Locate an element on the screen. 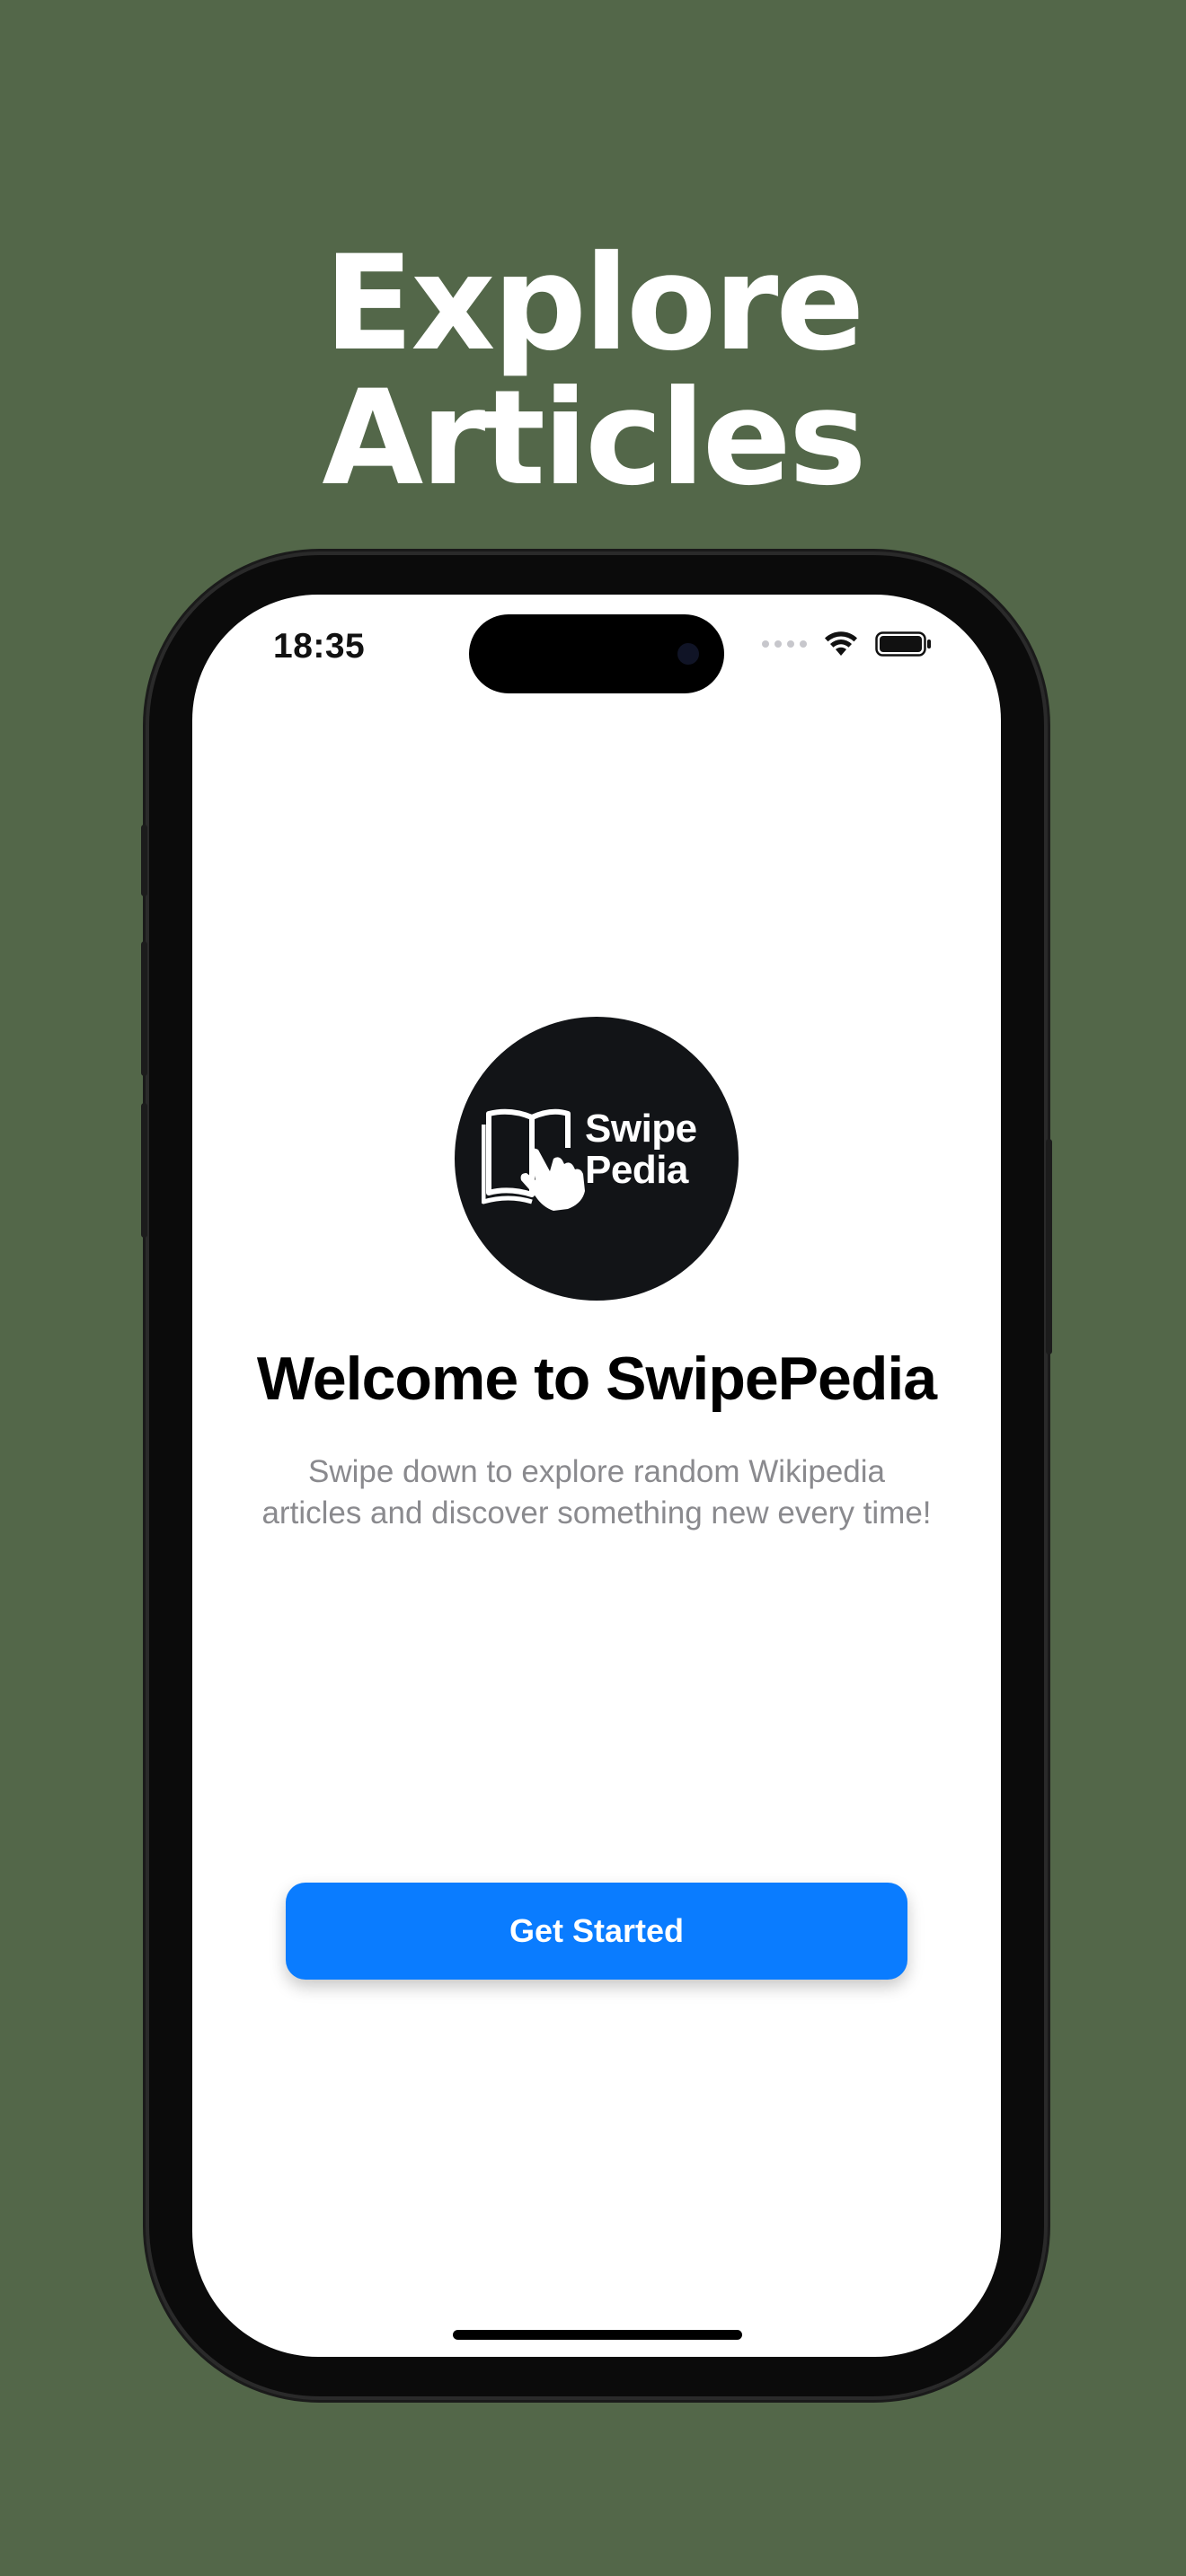 This screenshot has width=1186, height=2576. promo-headline-line1: Explore is located at coordinates (594, 303).